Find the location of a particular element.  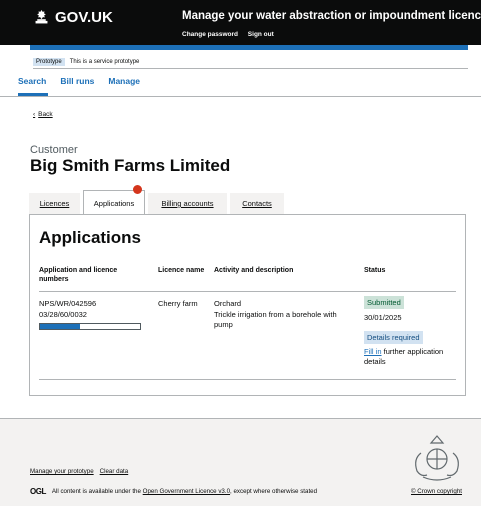

back-link: ‹ Back is located at coordinates (43, 114).